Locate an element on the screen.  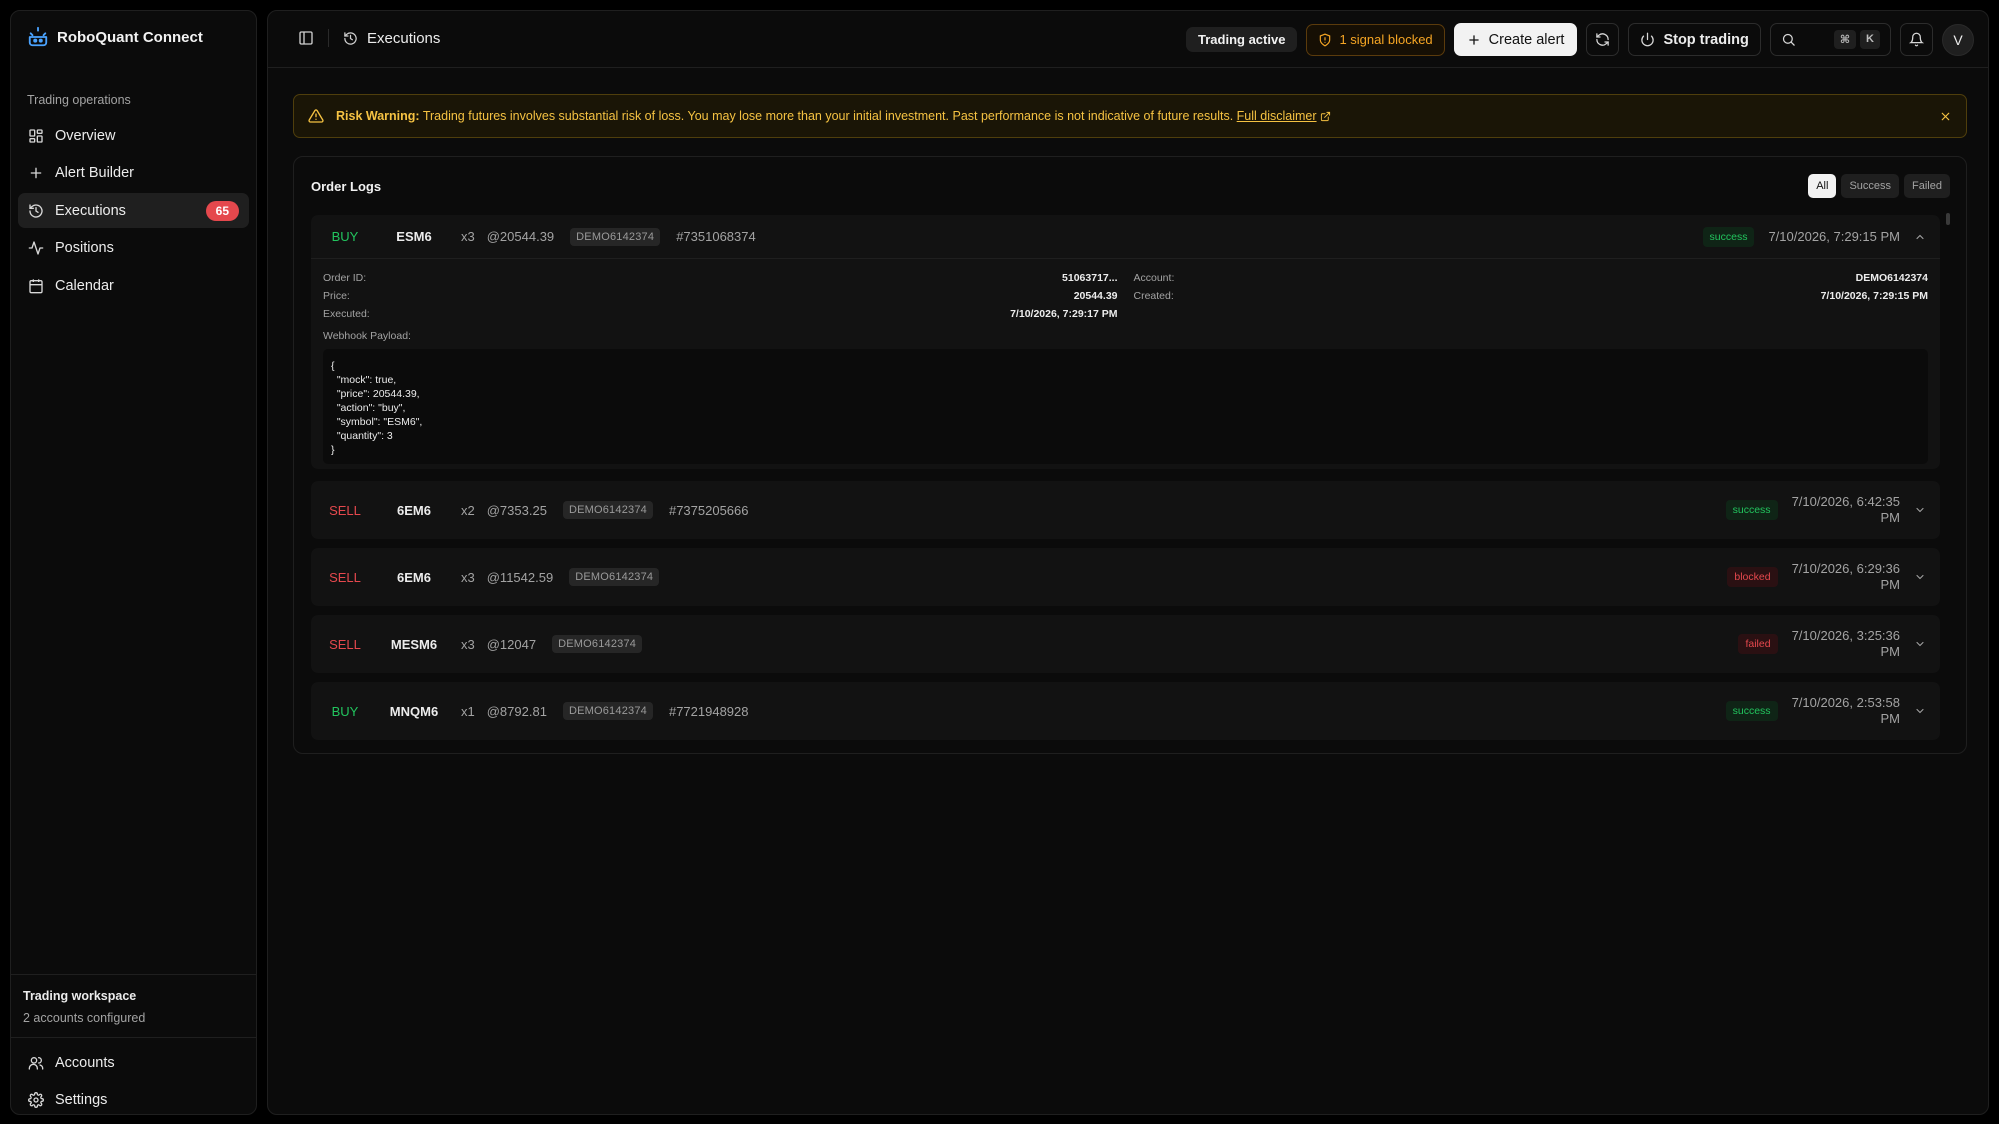
order-time: 7/10/2026, 6:29:36 PM is located at coordinates (1845, 576).